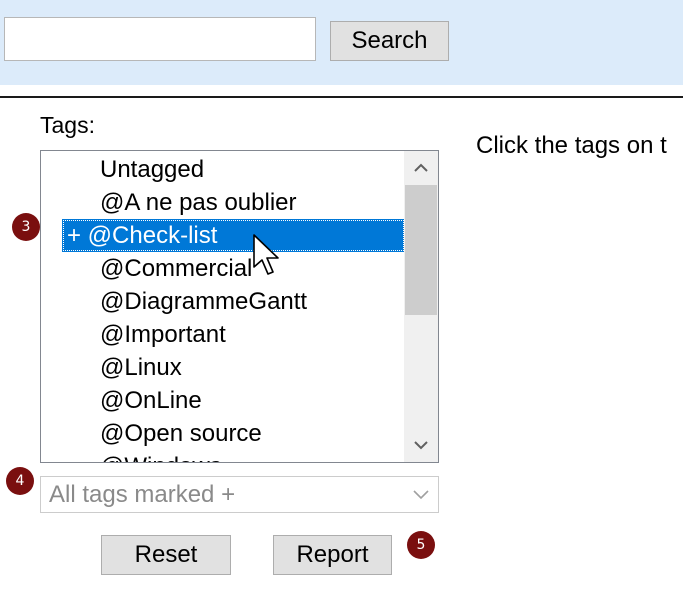  Describe the element at coordinates (204, 301) in the screenshot. I see `list-item-label: @DiagrammeGantt` at that location.